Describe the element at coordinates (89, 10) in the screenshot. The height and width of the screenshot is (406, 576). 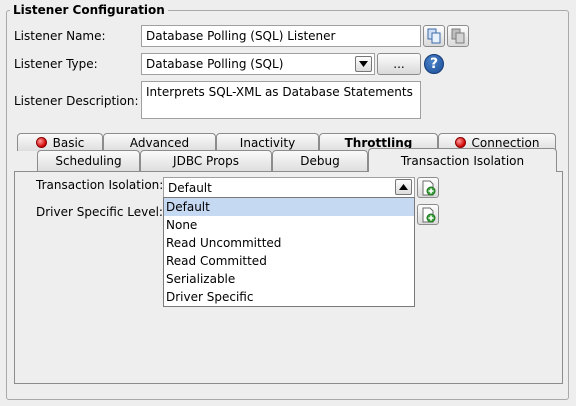
I see `group-title: Listener Configuration` at that location.